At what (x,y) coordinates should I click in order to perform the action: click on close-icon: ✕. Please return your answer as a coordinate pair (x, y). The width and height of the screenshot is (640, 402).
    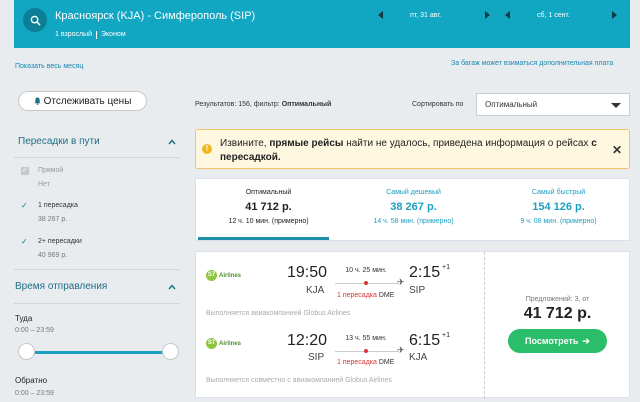
    Looking at the image, I should click on (617, 150).